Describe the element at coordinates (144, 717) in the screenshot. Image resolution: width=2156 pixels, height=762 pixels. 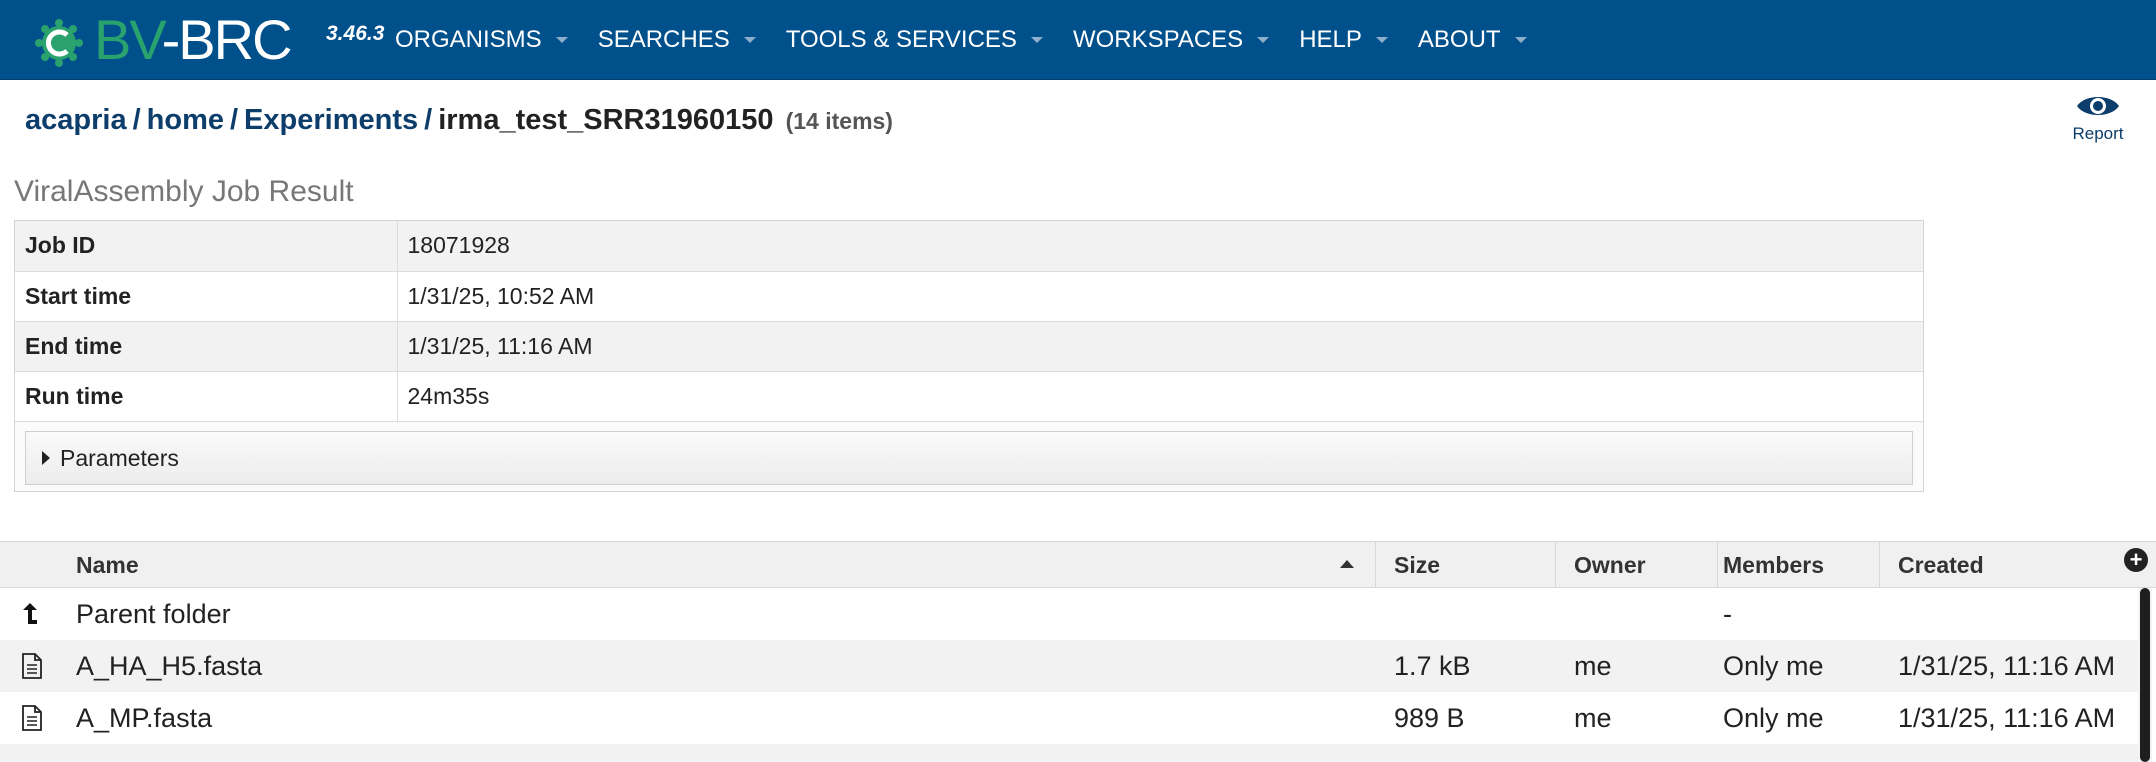
I see `row-name: A_MP.fasta` at that location.